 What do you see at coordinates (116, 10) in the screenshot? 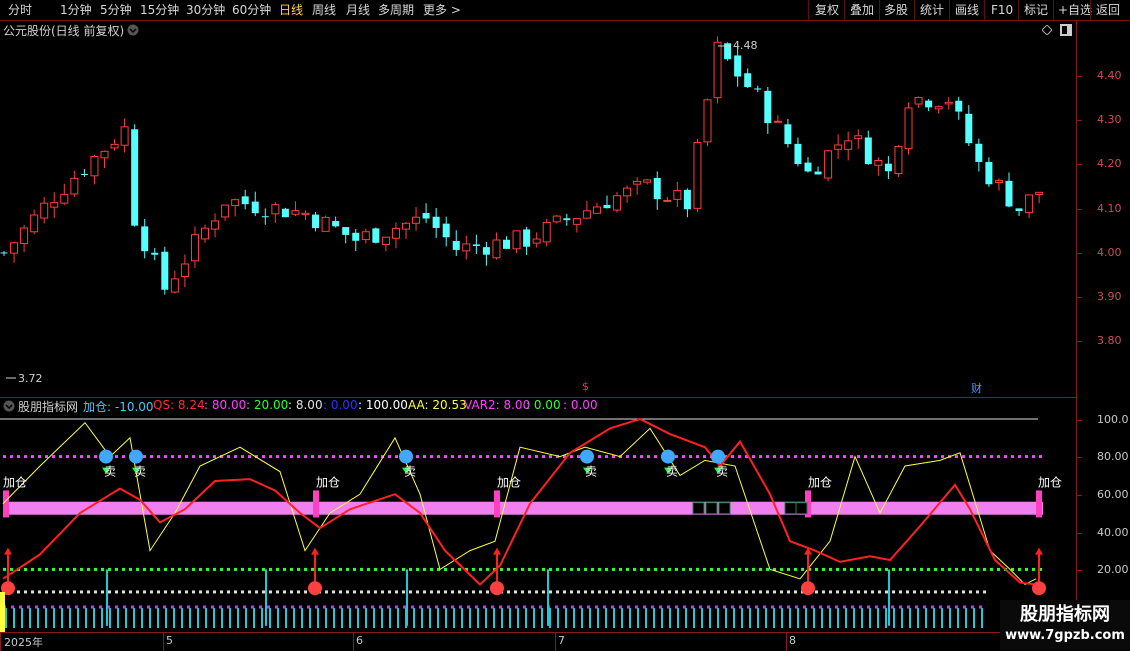
I see `tab-5min: 5分钟` at bounding box center [116, 10].